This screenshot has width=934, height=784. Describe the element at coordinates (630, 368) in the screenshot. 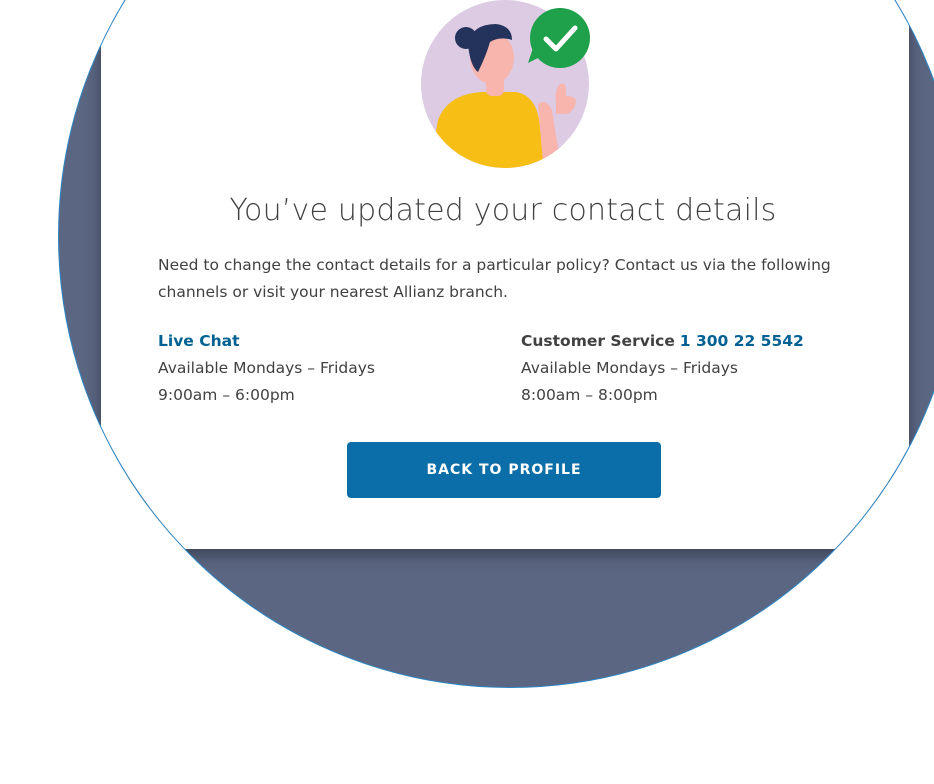

I see `customer-service-availability: Available Mondays – Fridays` at that location.